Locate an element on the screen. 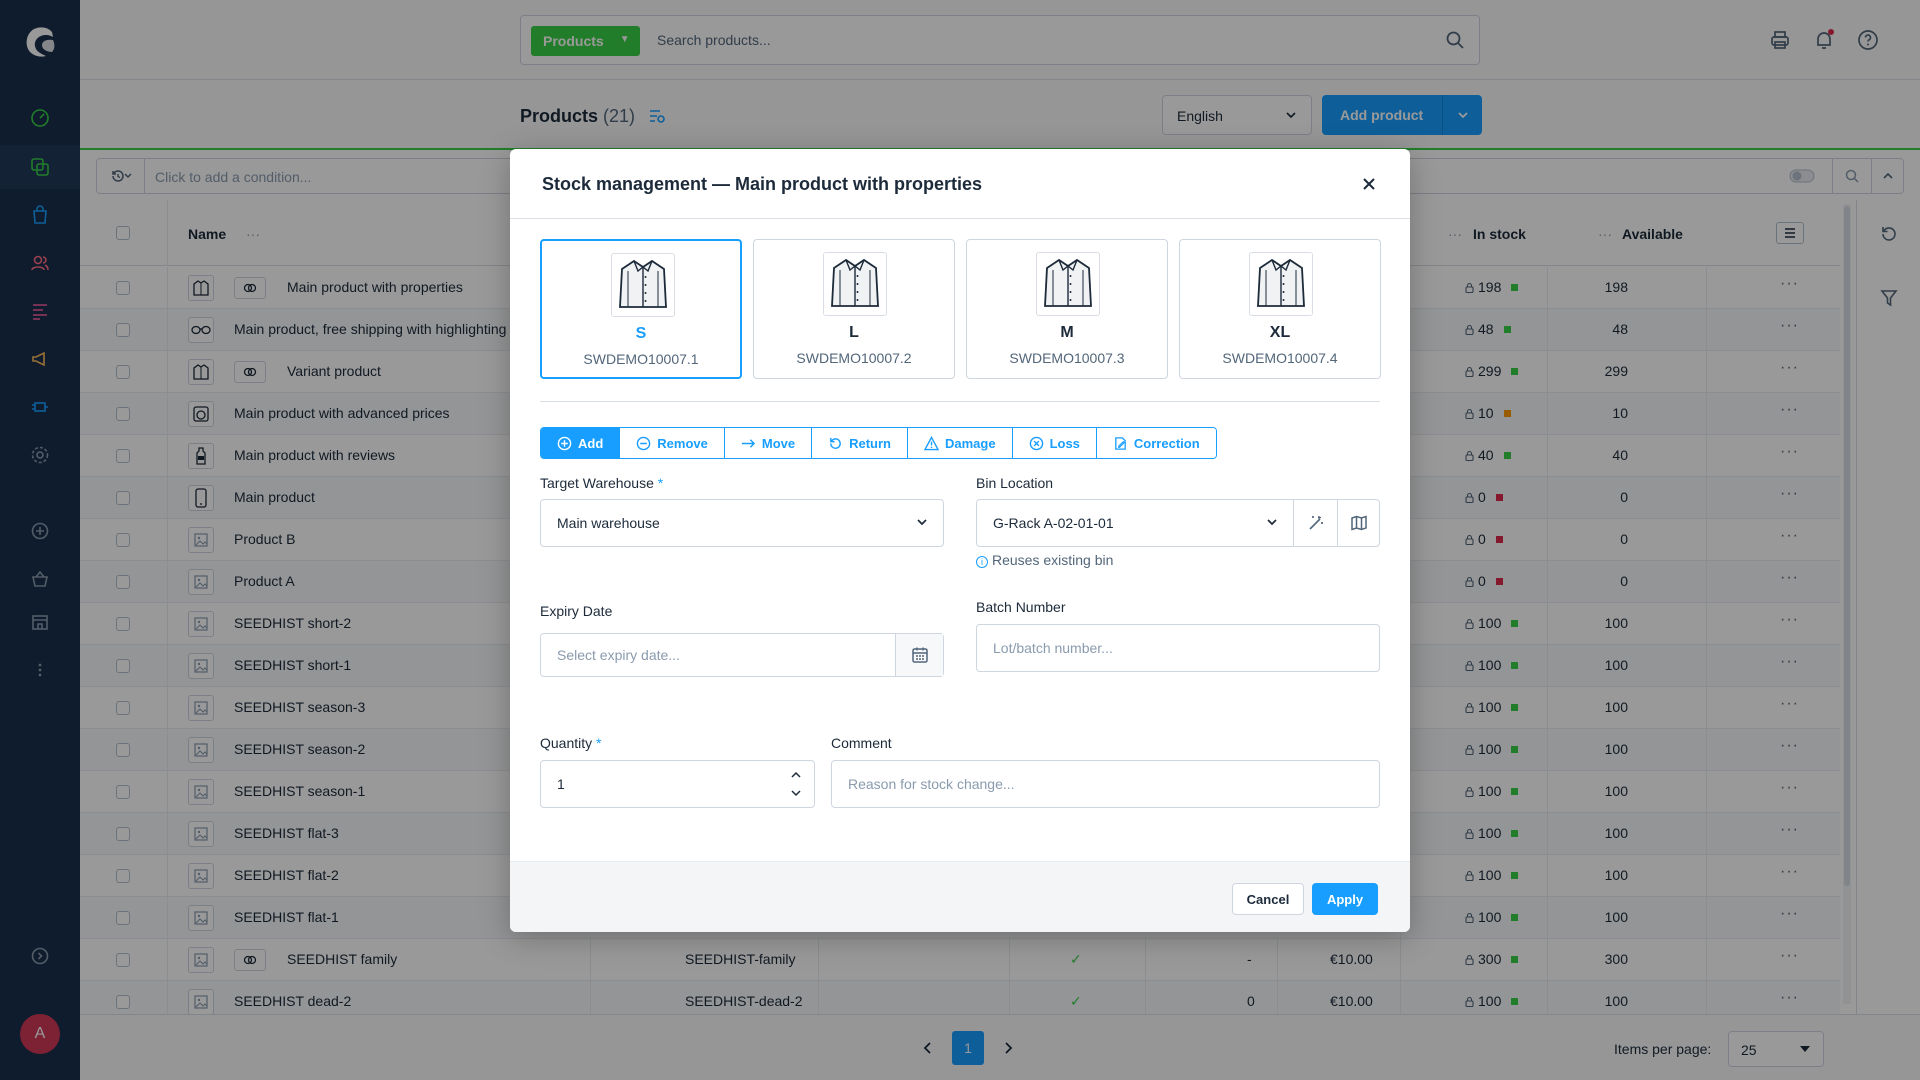 The height and width of the screenshot is (1080, 1920). variant-card: L SWDEMO10007.2 is located at coordinates (854, 309).